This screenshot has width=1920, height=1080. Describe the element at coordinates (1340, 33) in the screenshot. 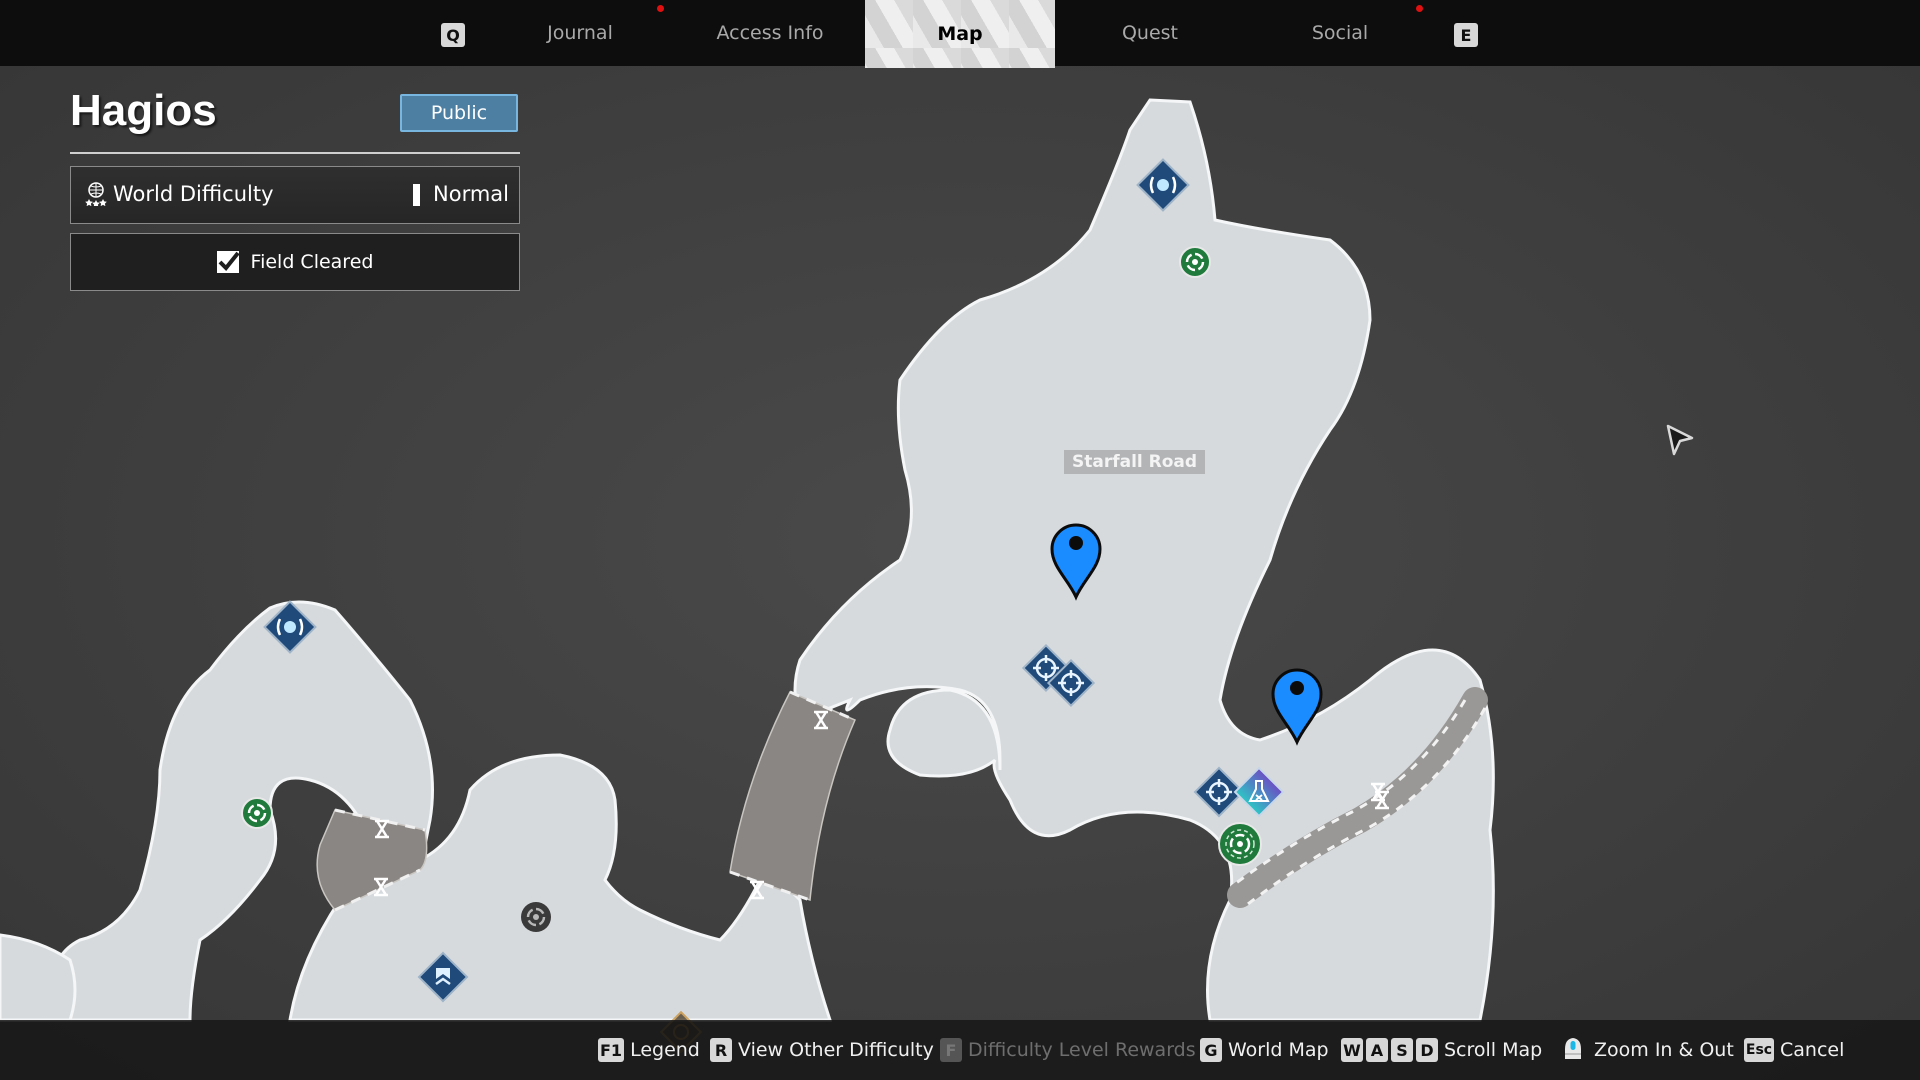

I see `tab-social: Social` at that location.